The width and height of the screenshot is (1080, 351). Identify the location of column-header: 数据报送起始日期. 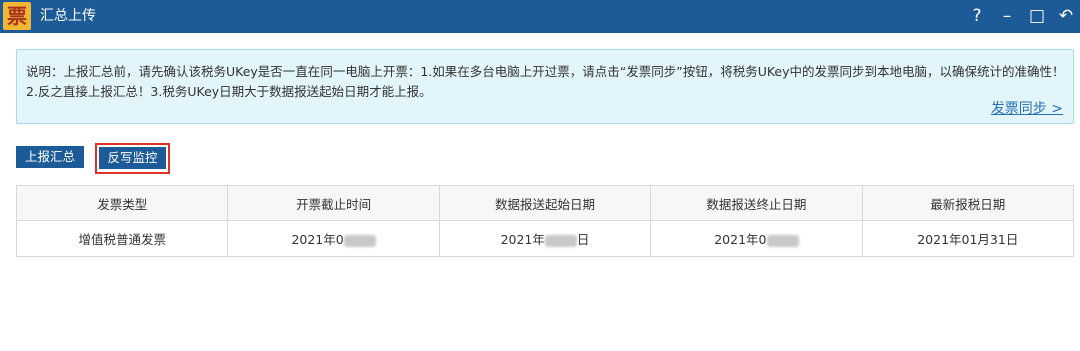
(545, 203).